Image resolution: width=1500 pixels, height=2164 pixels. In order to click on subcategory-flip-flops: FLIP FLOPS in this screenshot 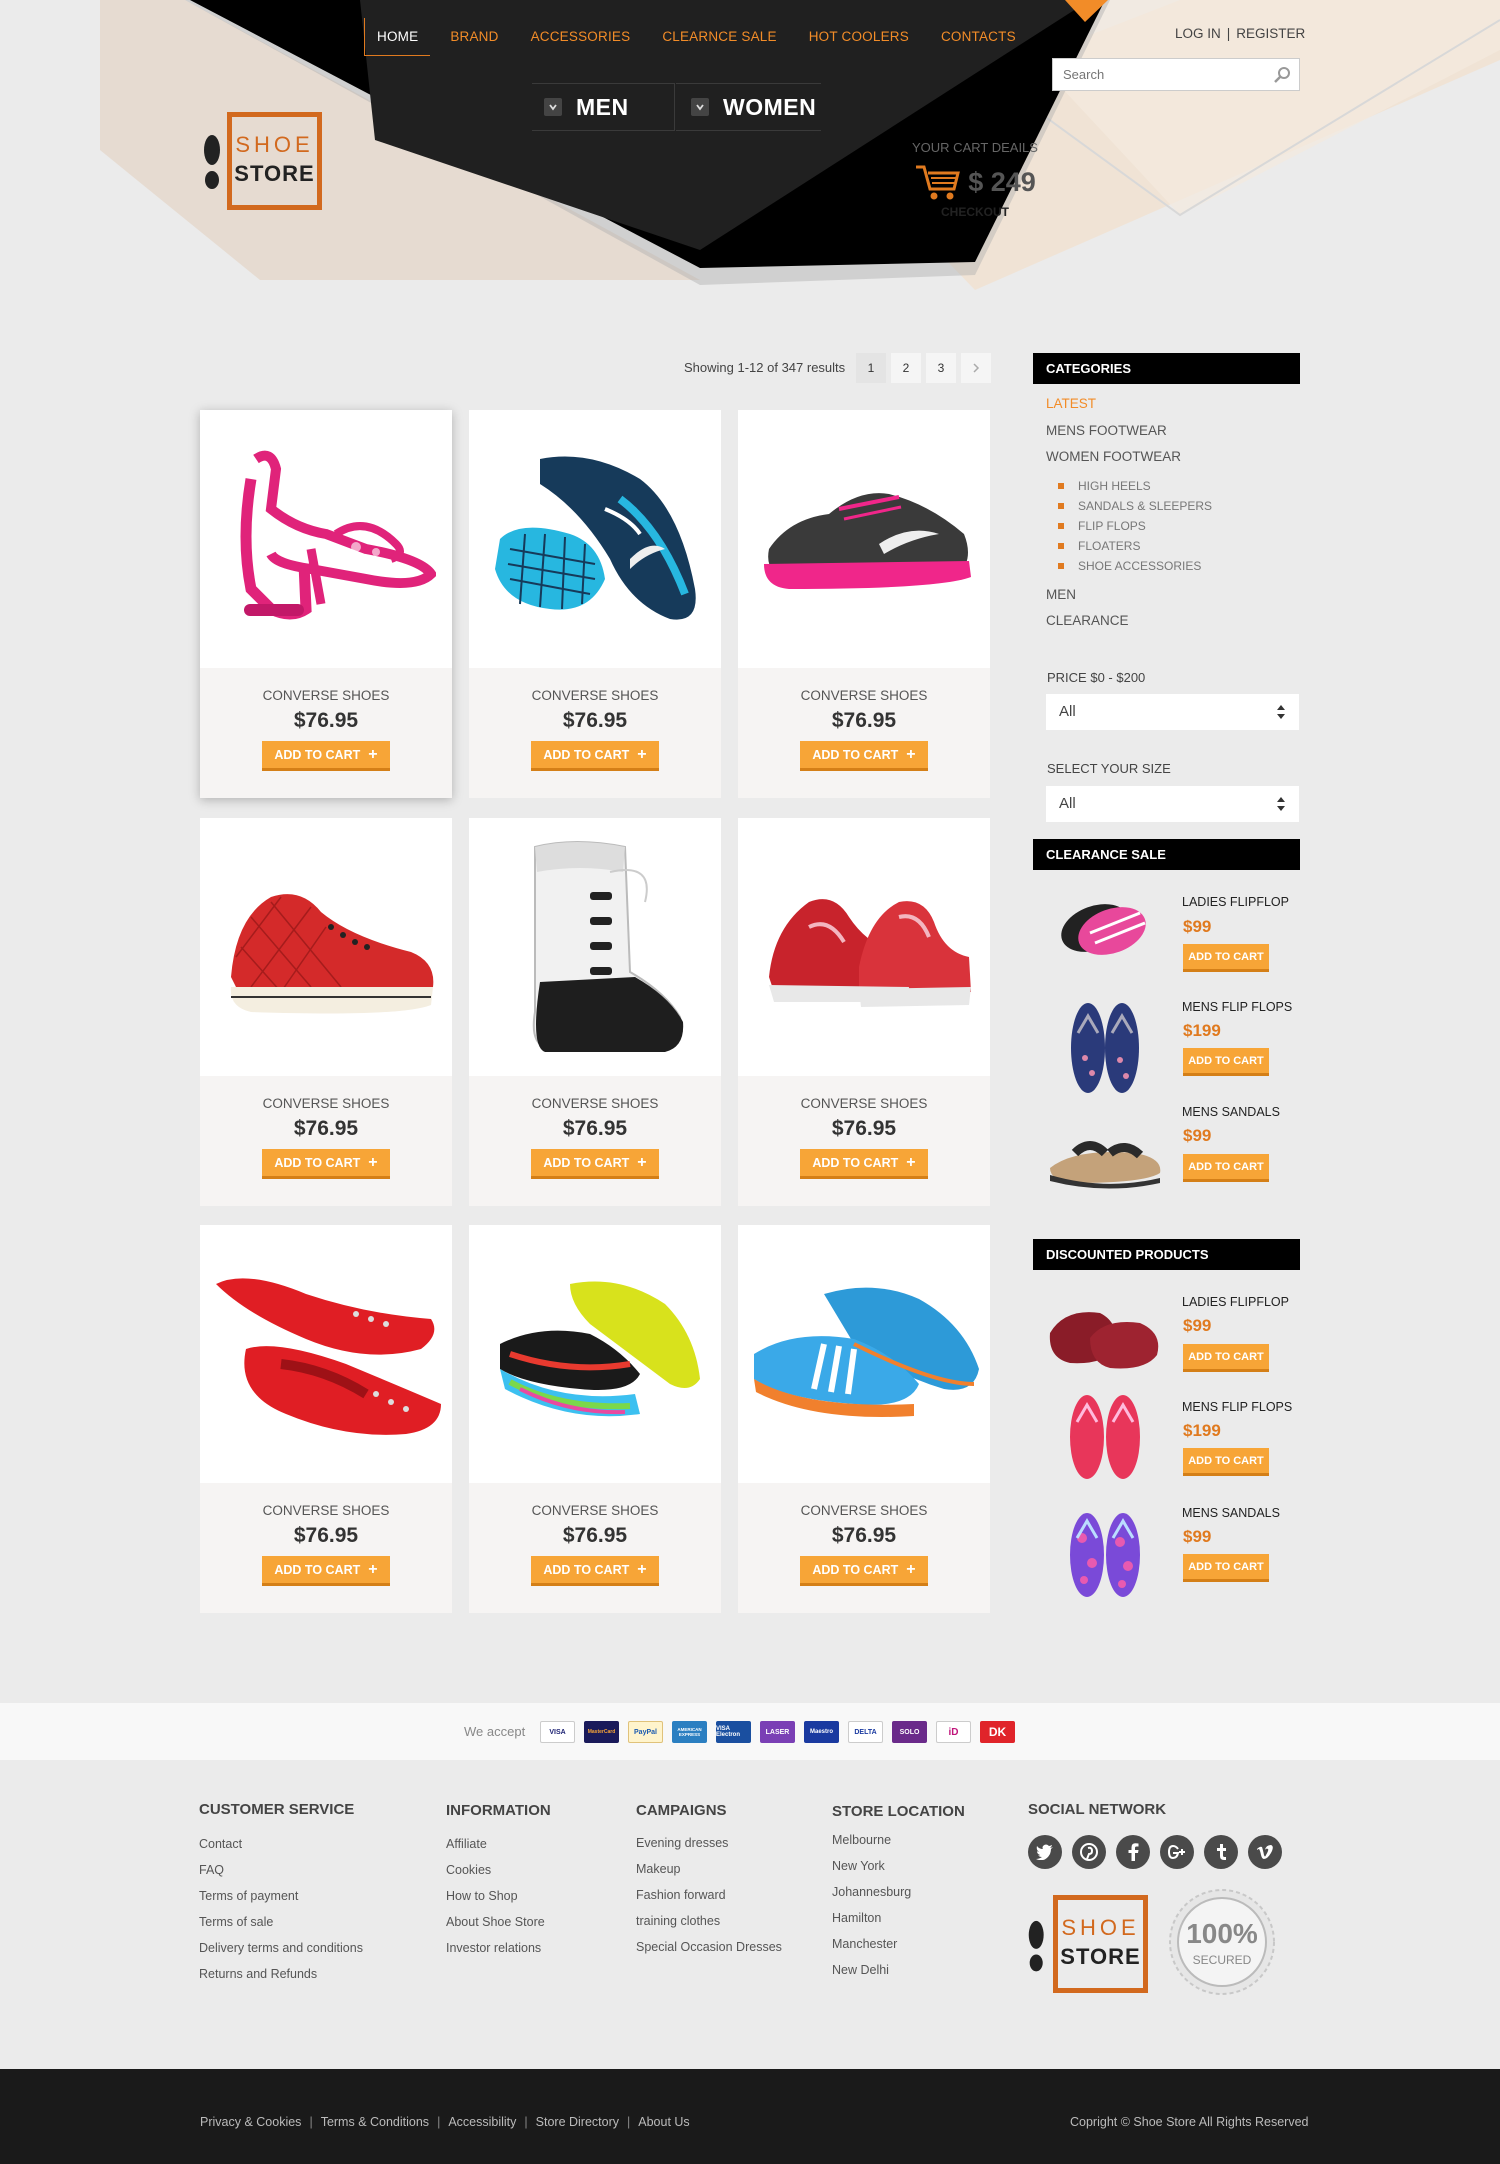, I will do `click(1102, 526)`.